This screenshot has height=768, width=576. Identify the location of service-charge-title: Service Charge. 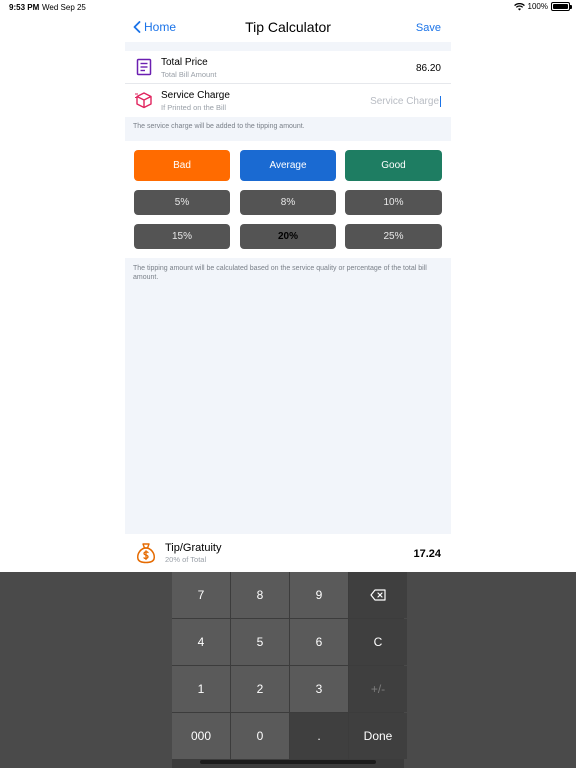
(195, 95).